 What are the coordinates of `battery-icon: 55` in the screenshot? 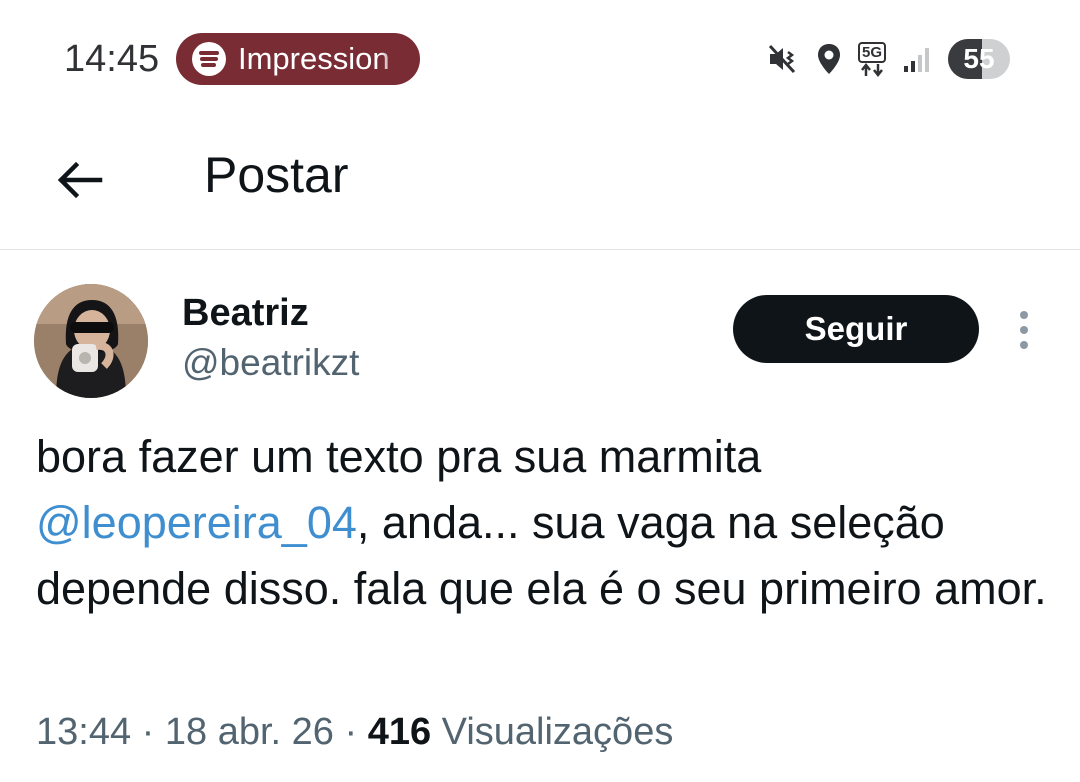 It's located at (979, 59).